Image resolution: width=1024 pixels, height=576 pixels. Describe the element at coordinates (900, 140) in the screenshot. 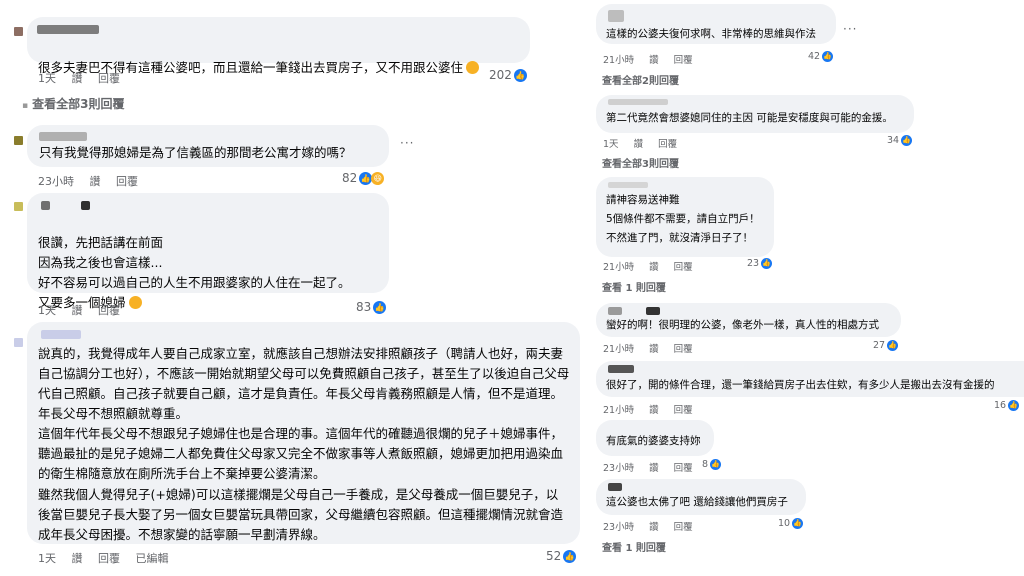

I see `reaction-count: 34 👍` at that location.